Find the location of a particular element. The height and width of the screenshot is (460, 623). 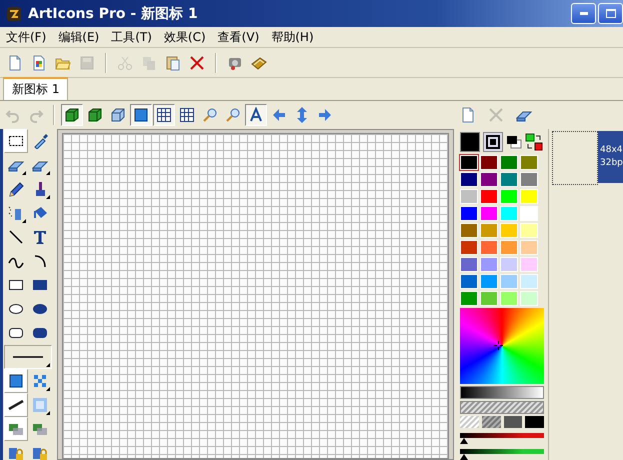

icon-format-tile: 48x4 32bp is located at coordinates (610, 157).